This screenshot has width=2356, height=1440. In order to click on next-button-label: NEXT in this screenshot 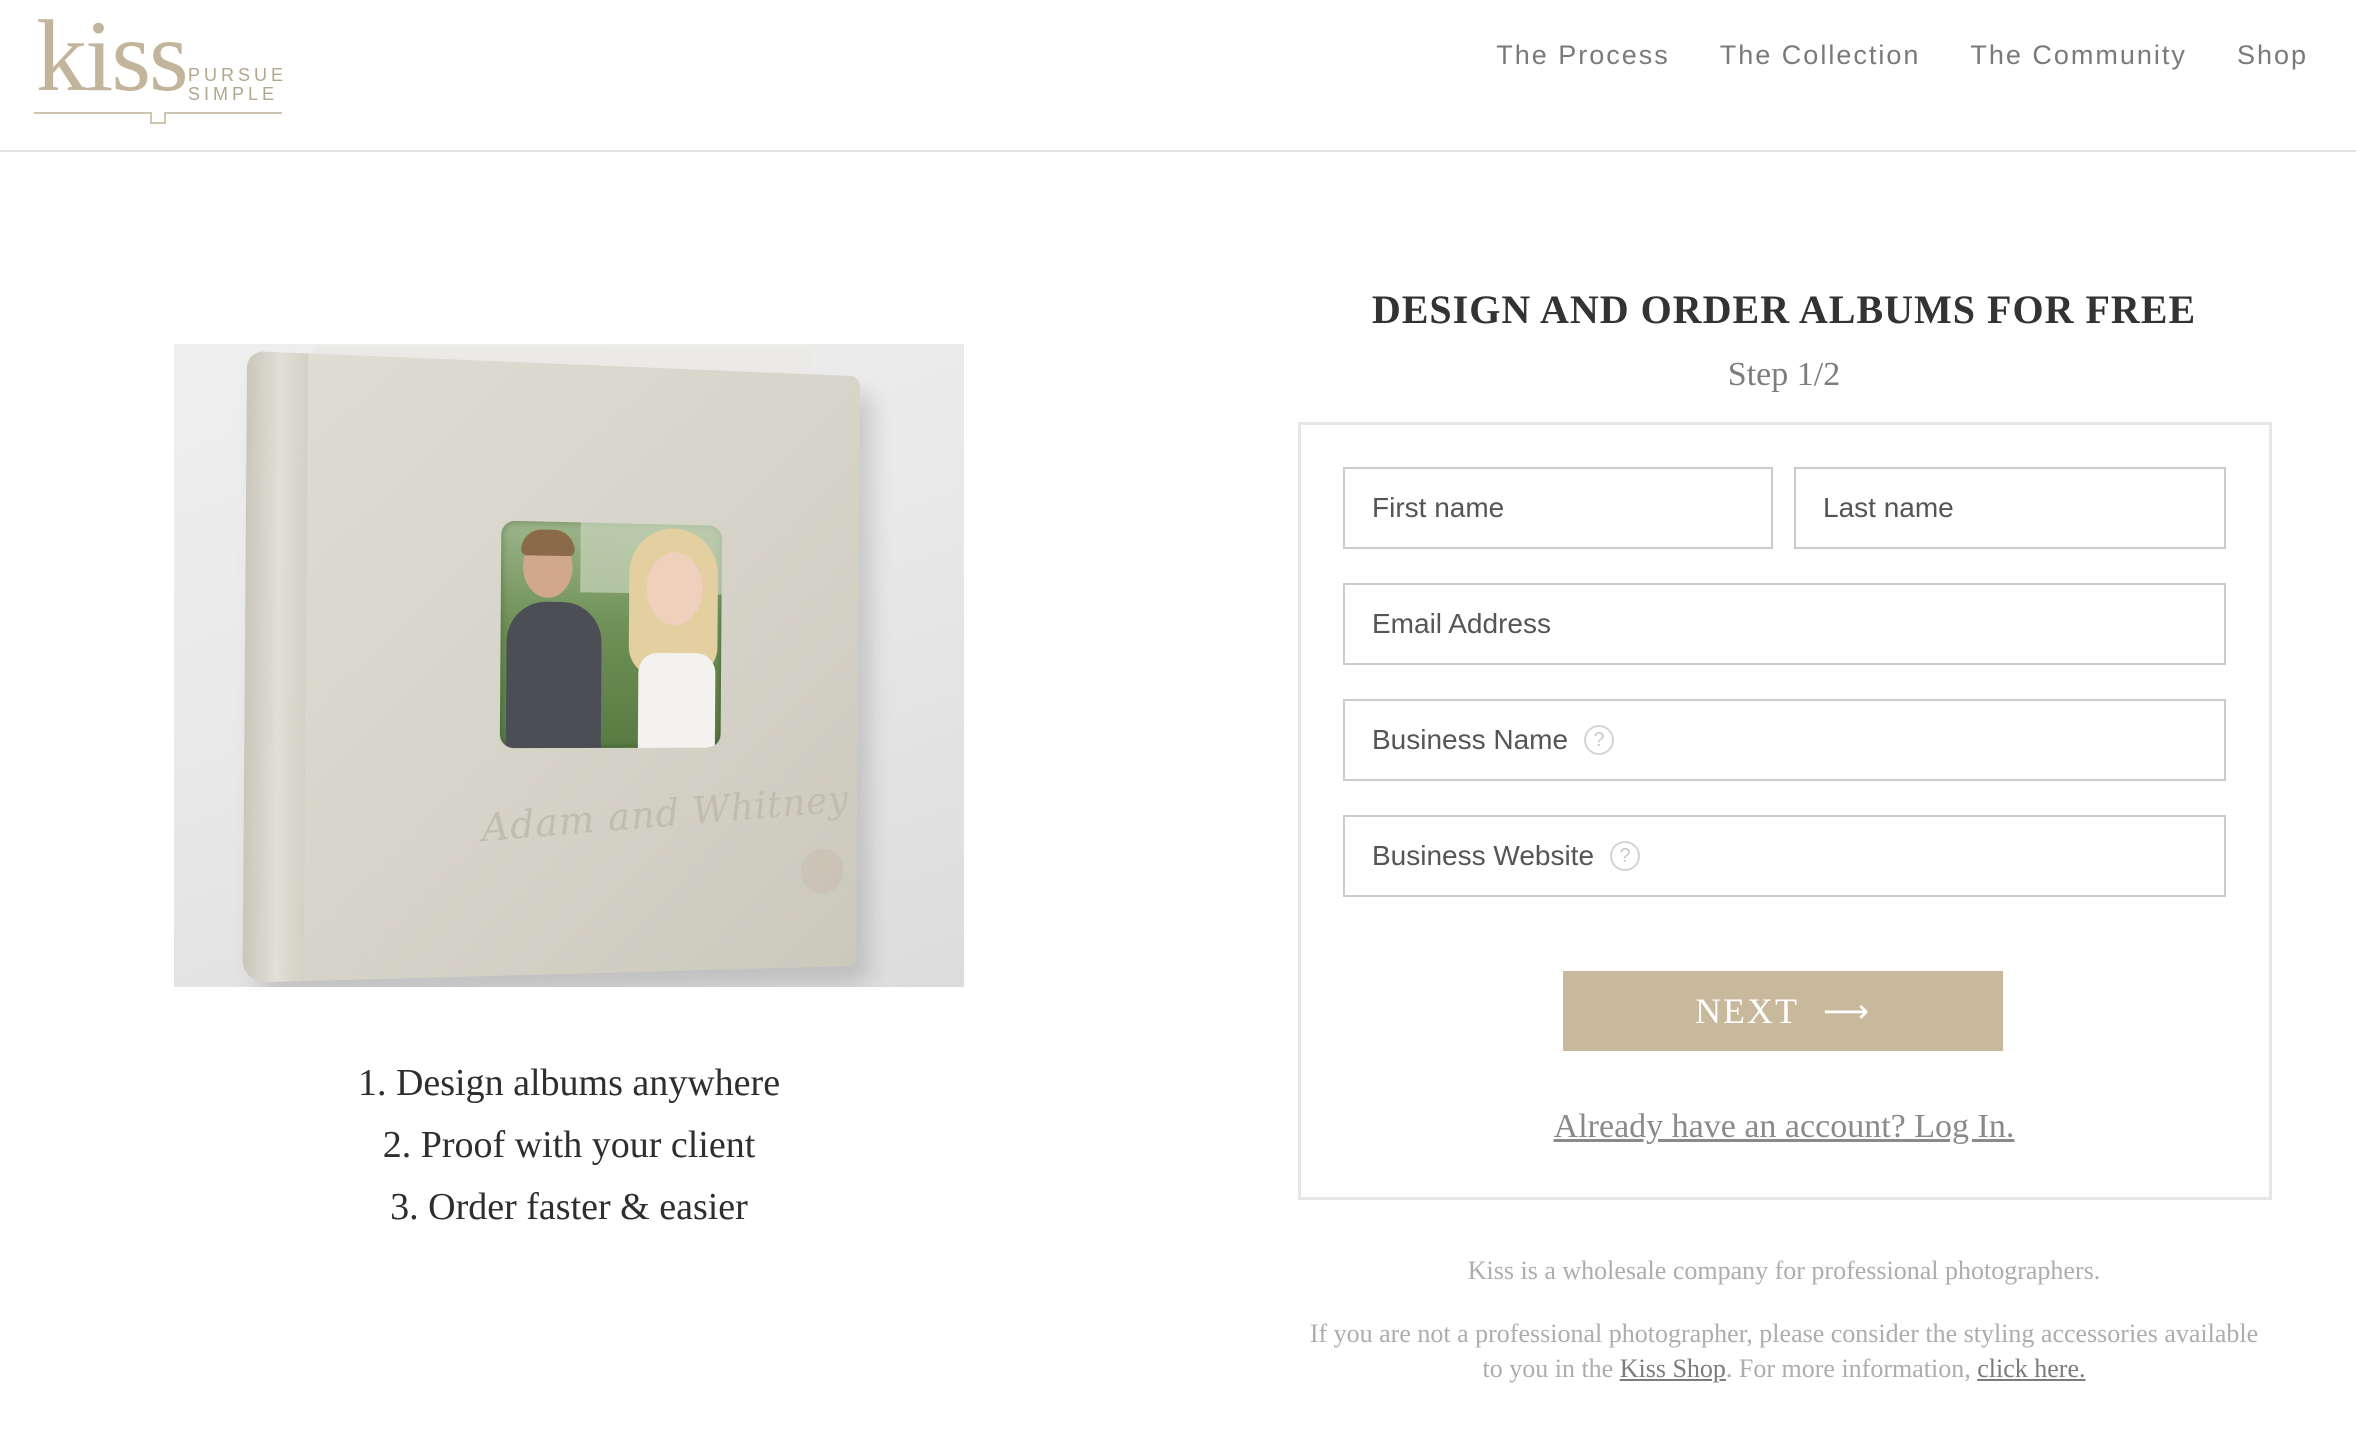, I will do `click(1747, 1011)`.